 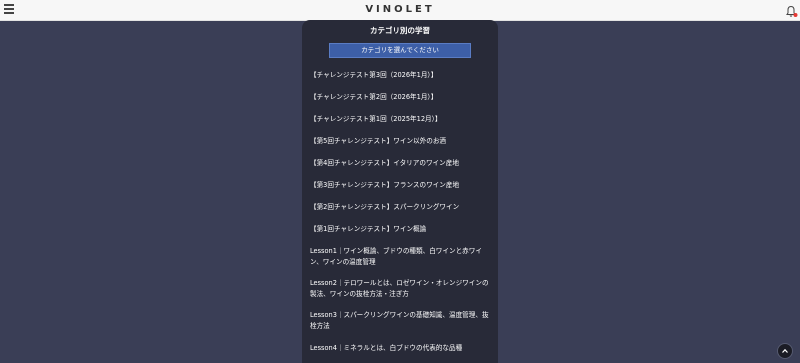 What do you see at coordinates (401, 75) in the screenshot?
I see `category-item: 【チャレンジテスト第3回（2026年1月）】` at bounding box center [401, 75].